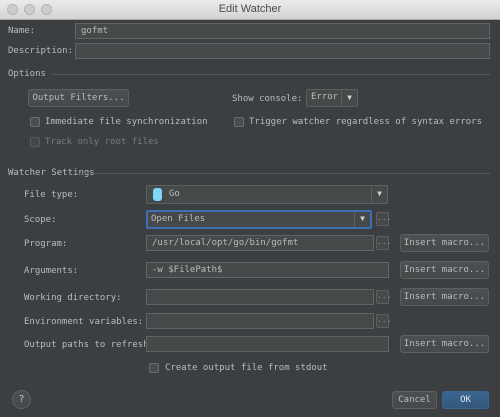 This screenshot has height=417, width=500. I want to click on help-icon: ?, so click(21, 399).